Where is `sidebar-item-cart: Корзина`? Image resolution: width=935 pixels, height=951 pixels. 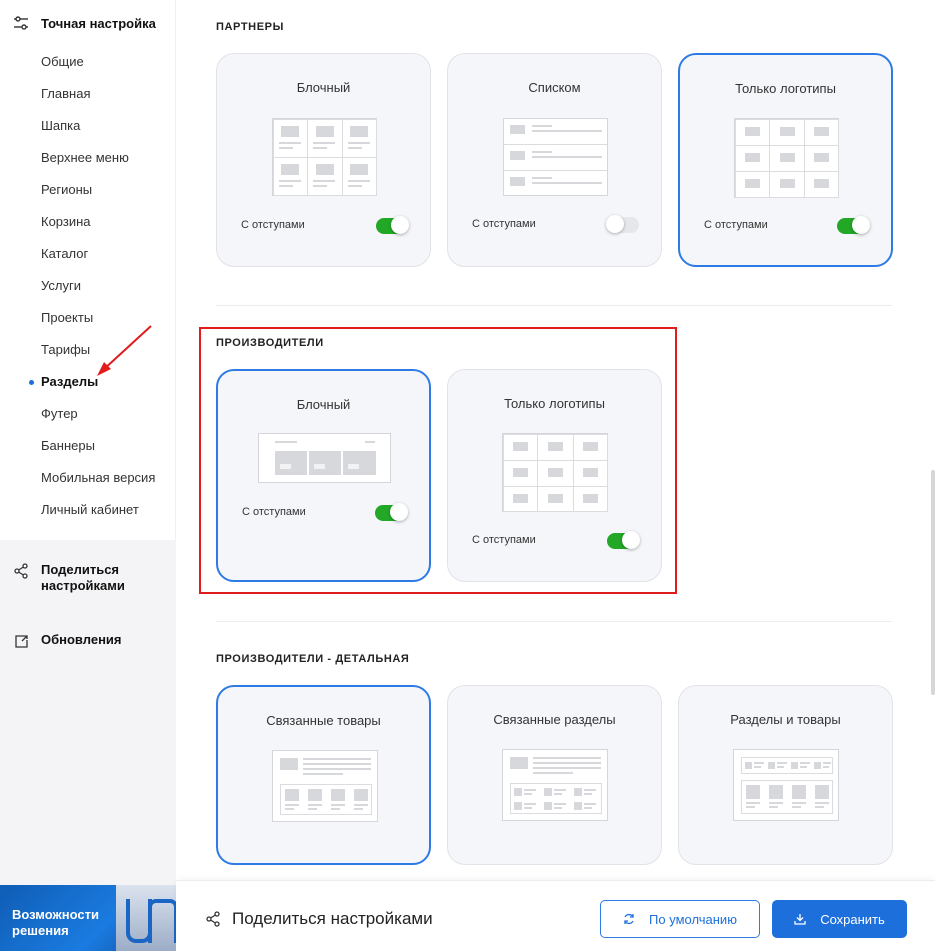
sidebar-item-cart: Корзина is located at coordinates (87, 222).